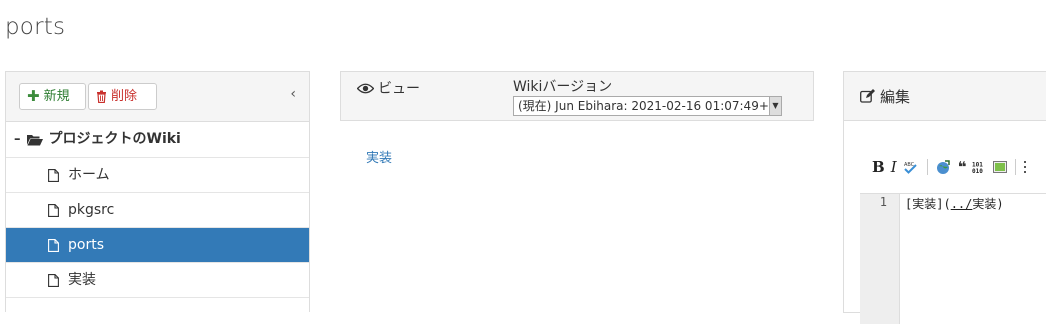 Image resolution: width=1046 pixels, height=324 pixels. Describe the element at coordinates (157, 210) in the screenshot. I see `tree-item: pkgsrc` at that location.